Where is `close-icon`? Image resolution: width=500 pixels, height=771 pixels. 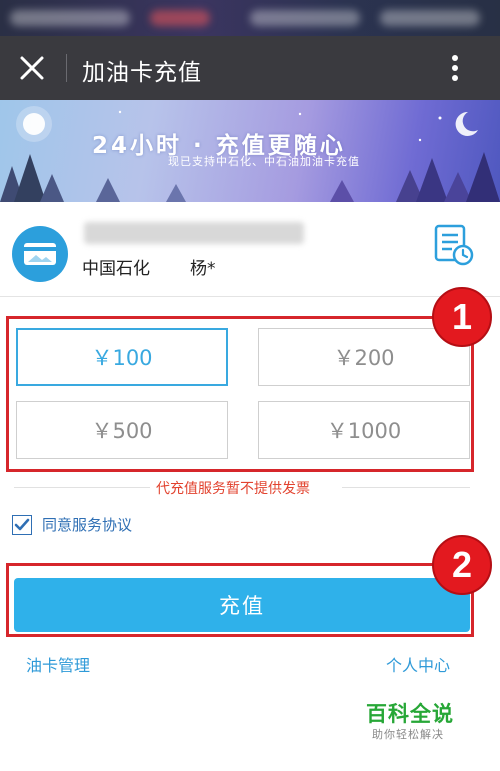 close-icon is located at coordinates (32, 68).